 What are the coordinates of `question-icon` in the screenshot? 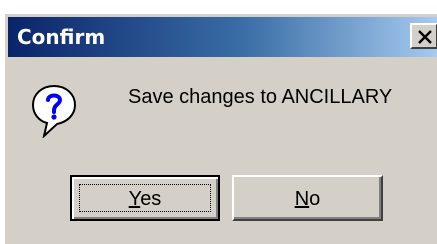 It's located at (54, 111).